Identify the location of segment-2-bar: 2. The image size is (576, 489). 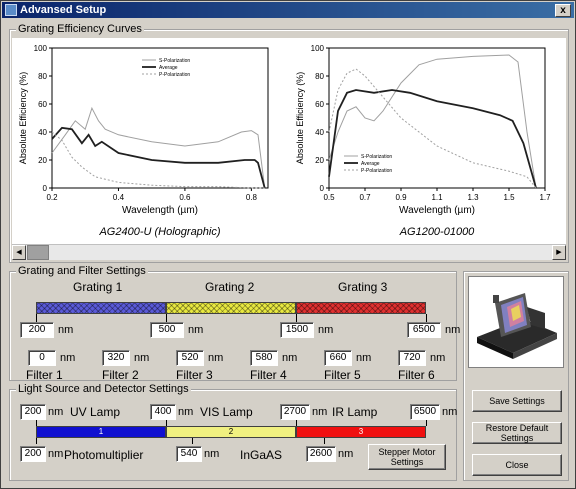
(231, 432).